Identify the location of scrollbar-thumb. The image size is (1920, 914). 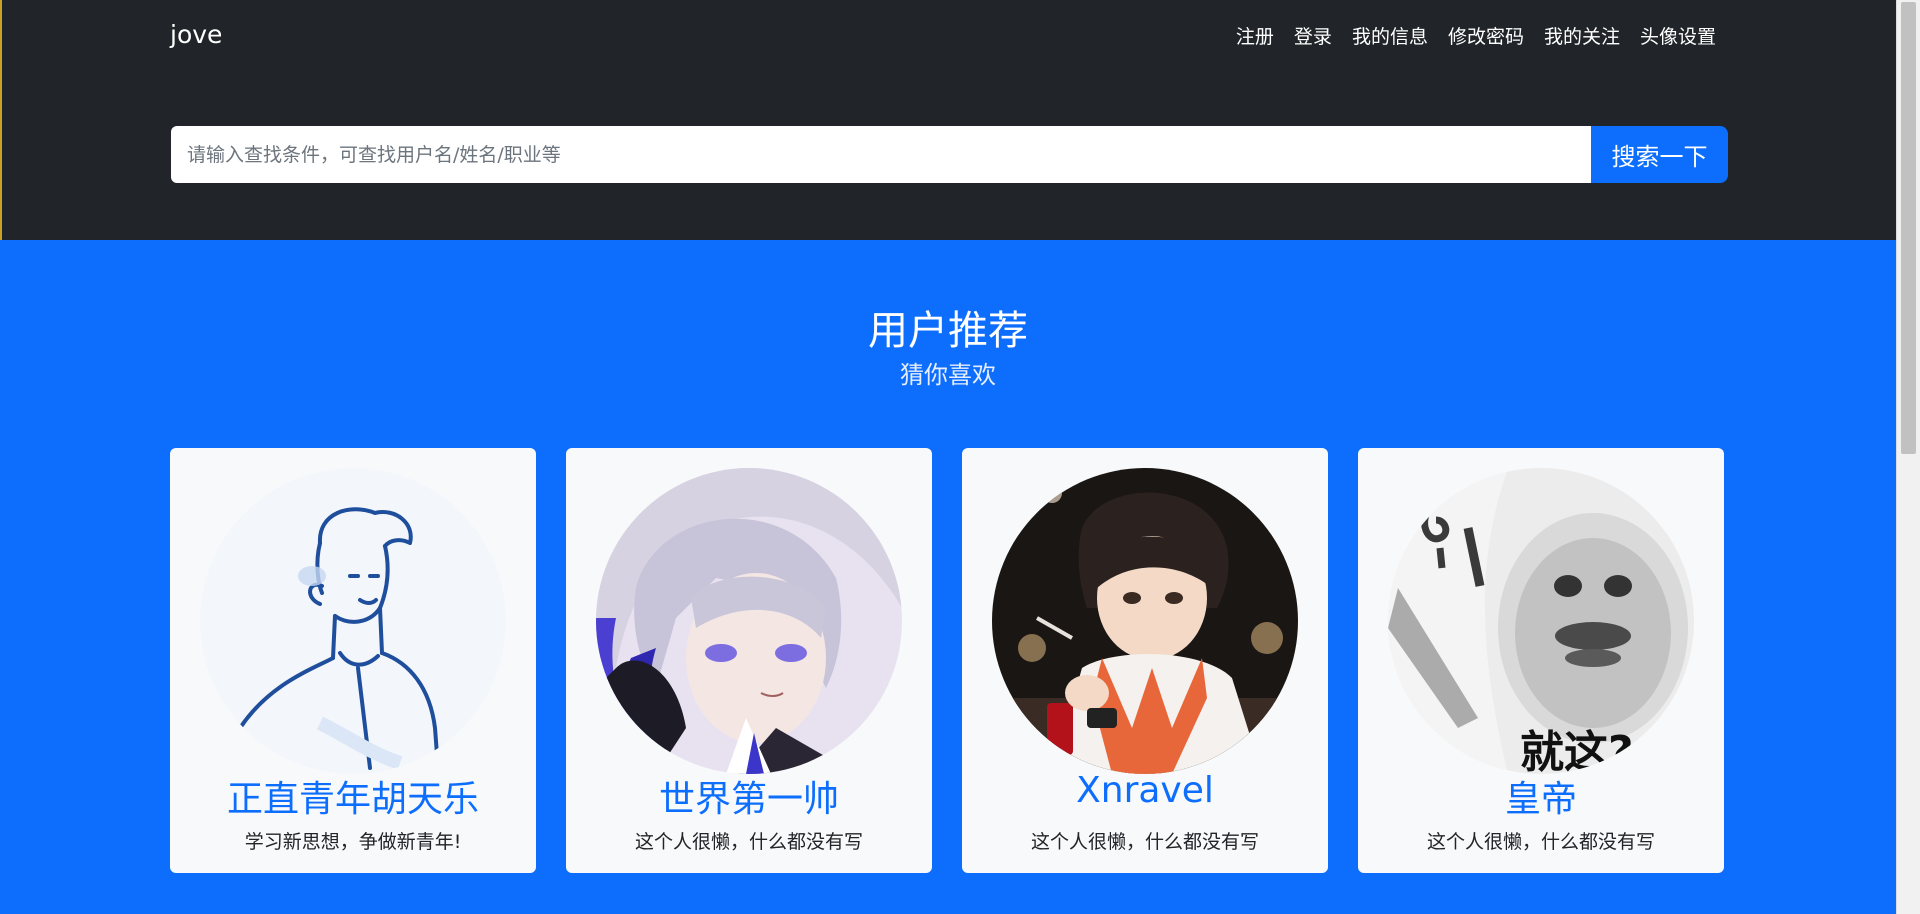
(1908, 228).